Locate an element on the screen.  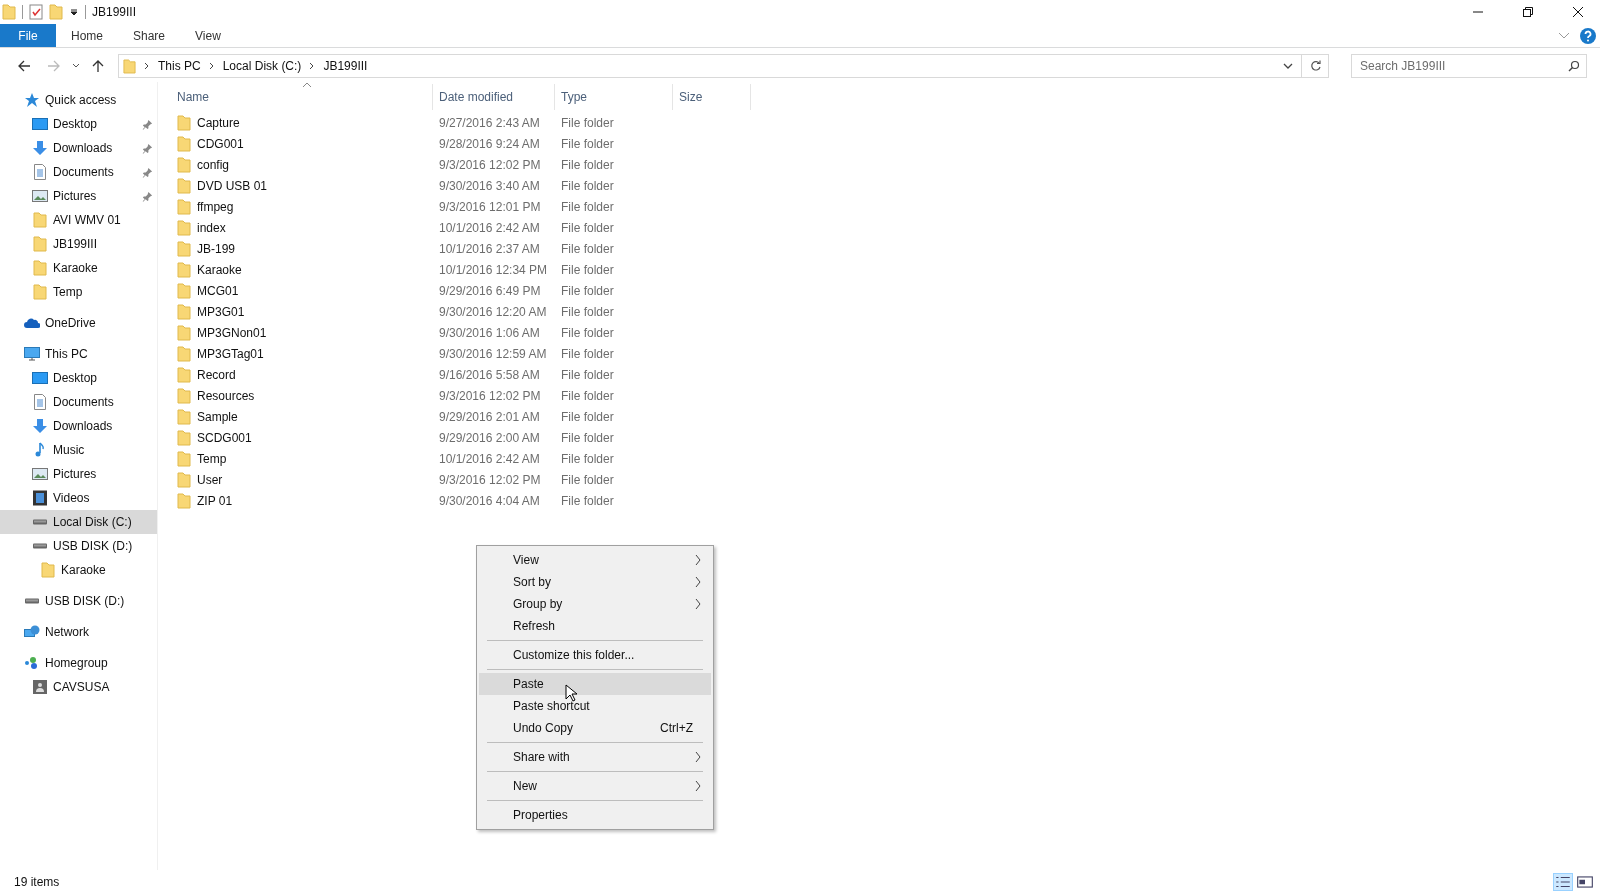
document-icon is located at coordinates (40, 172).